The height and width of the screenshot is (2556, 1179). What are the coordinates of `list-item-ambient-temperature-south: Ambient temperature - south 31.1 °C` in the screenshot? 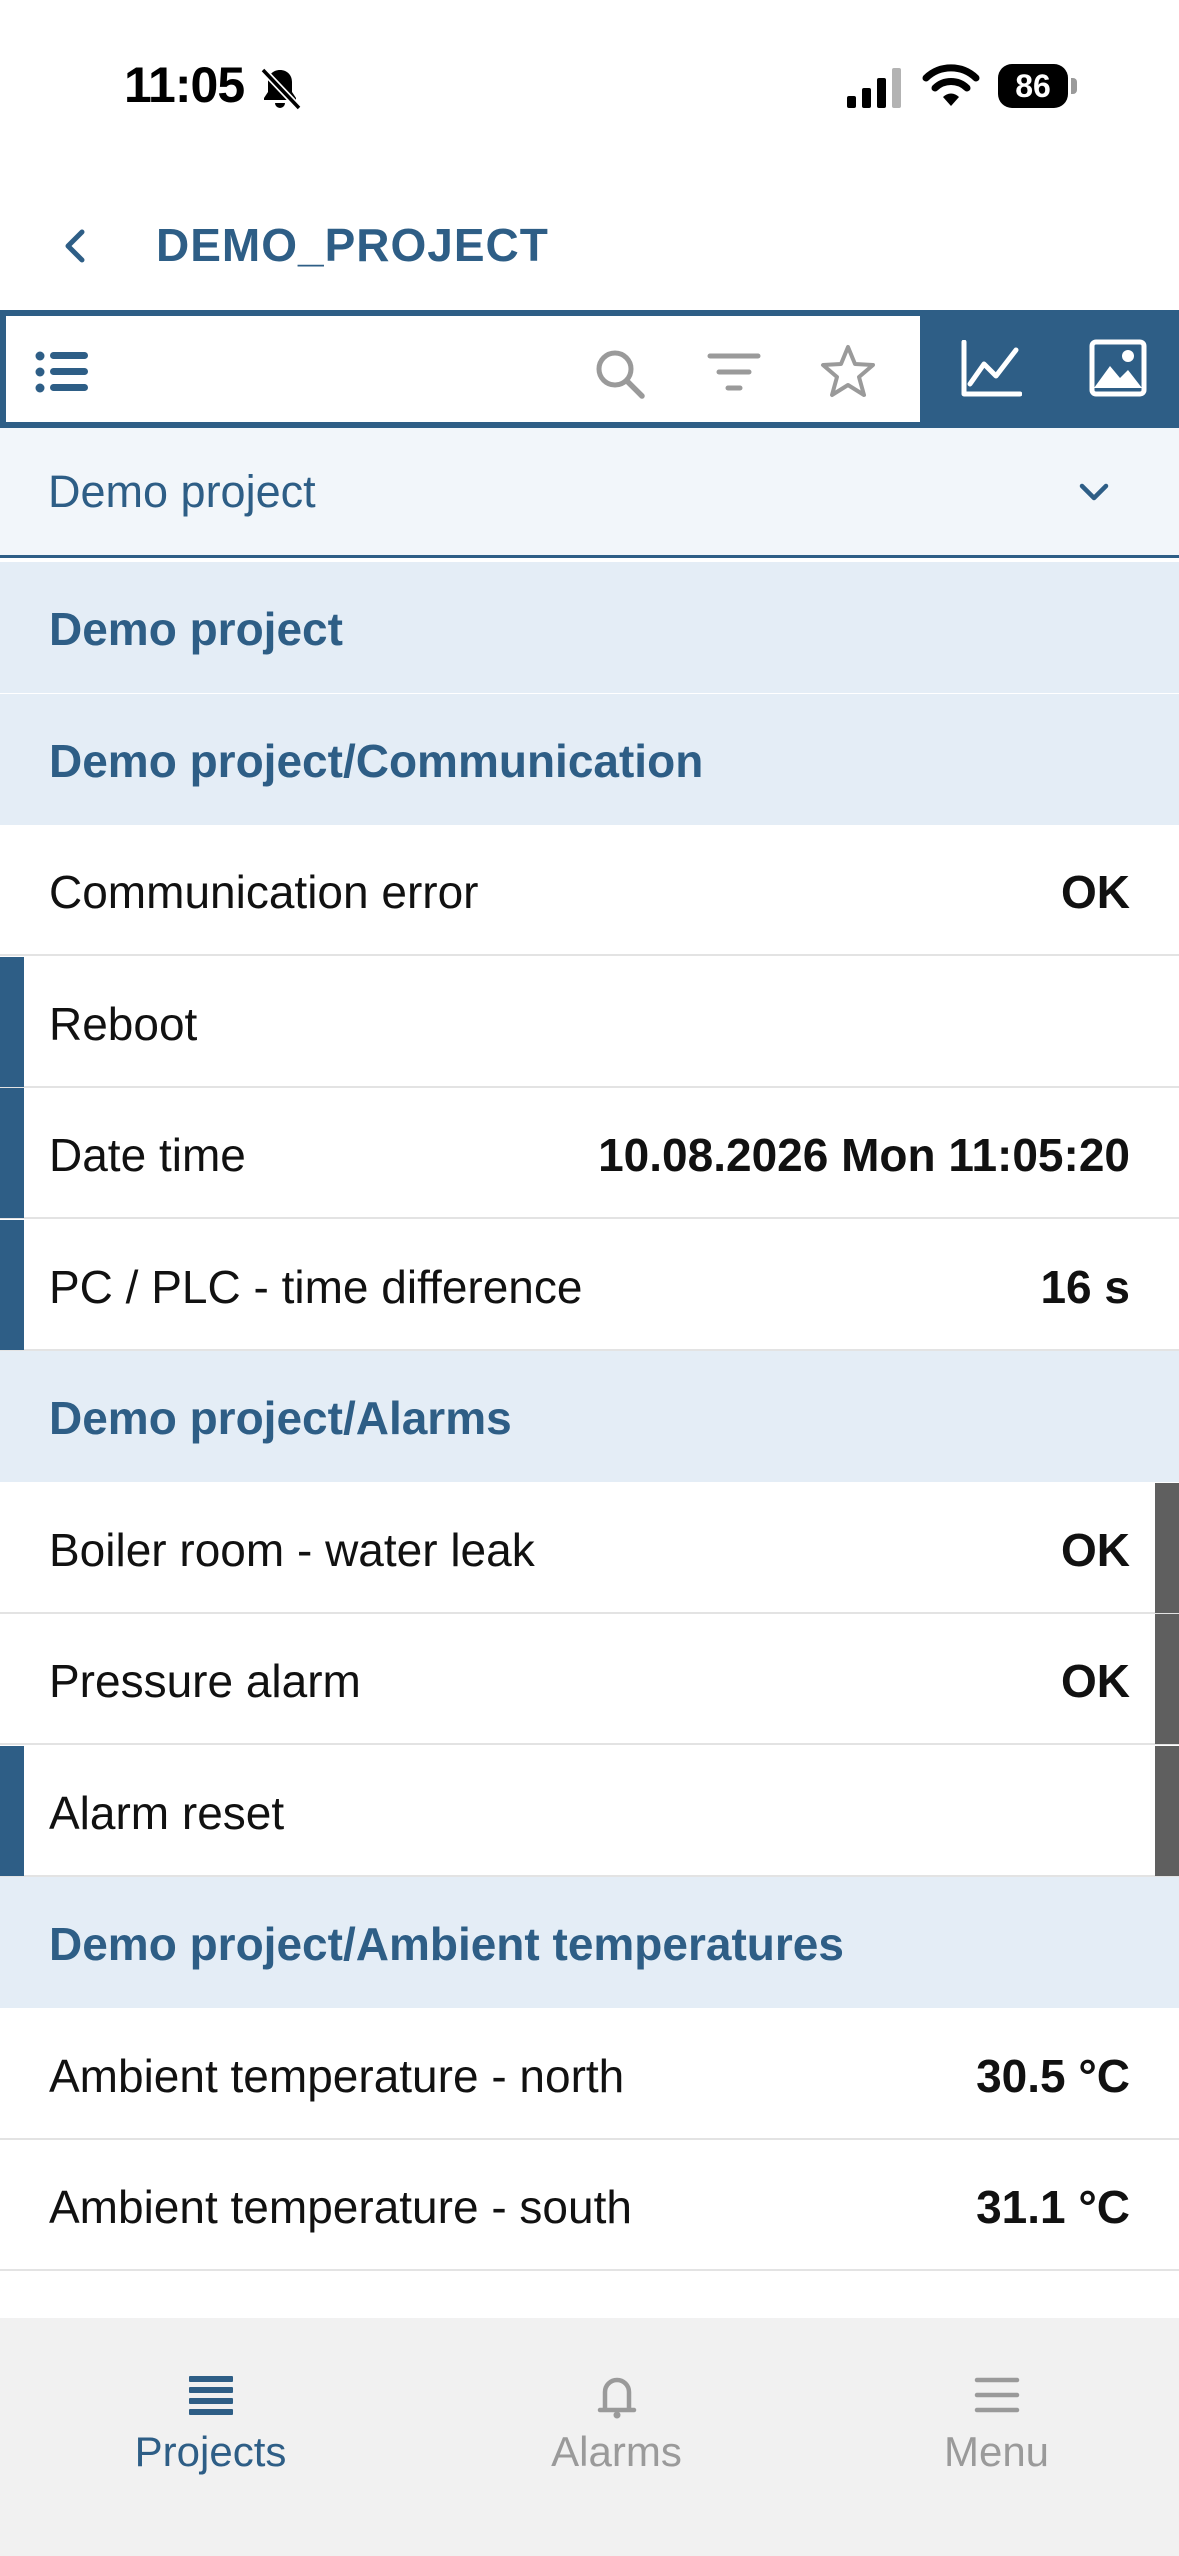 It's located at (589, 2205).